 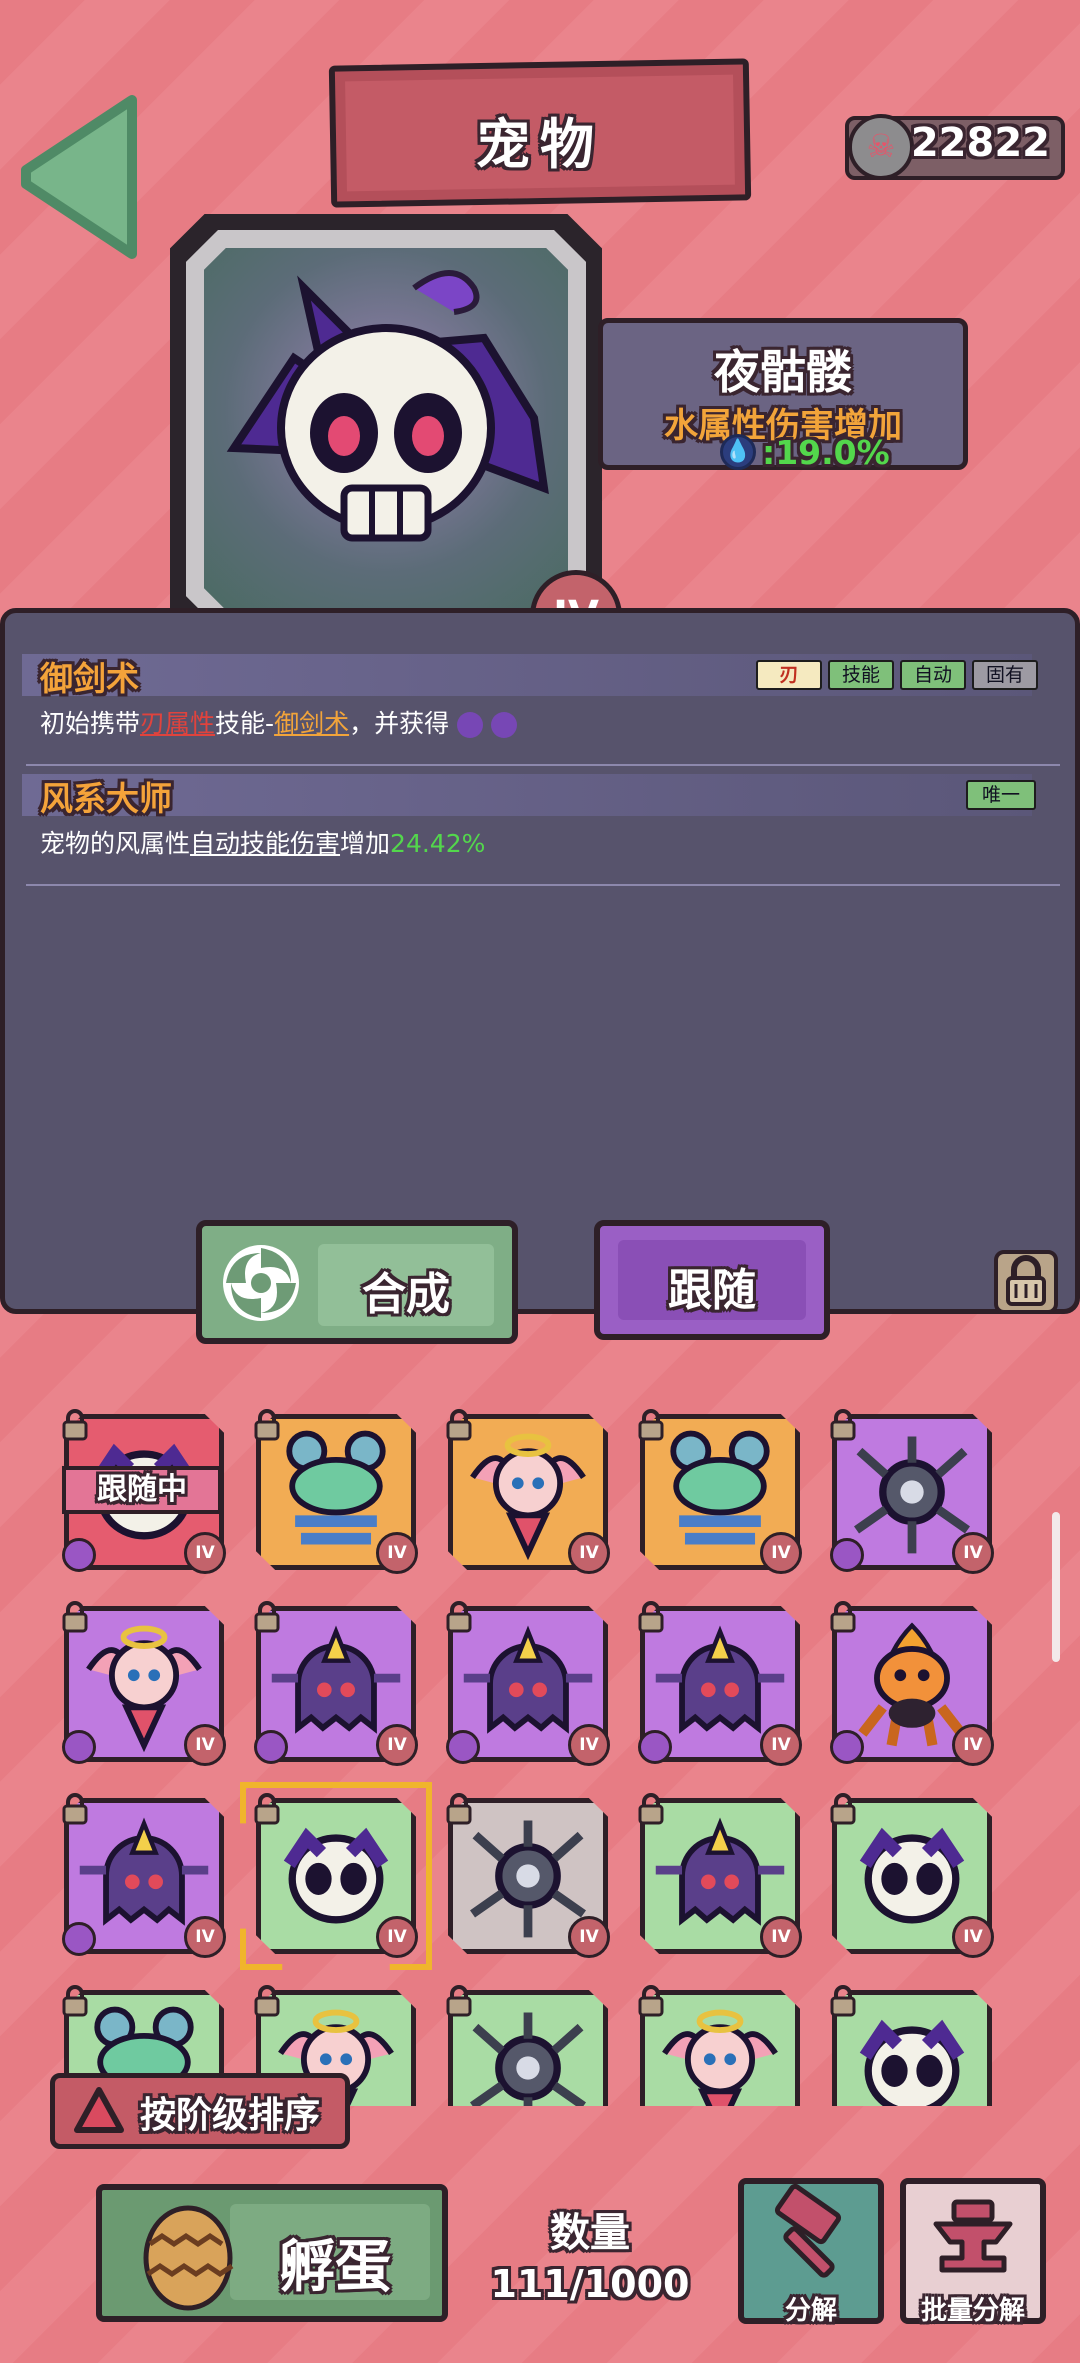 I want to click on skull-coin-icon: ☠, so click(x=881, y=147).